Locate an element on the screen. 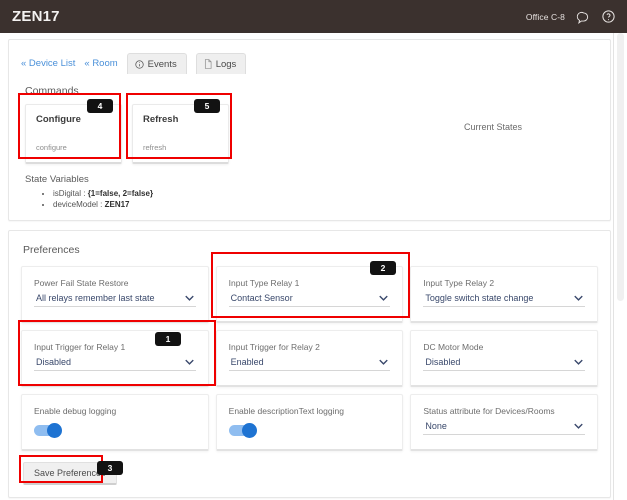 The image size is (627, 500). pref-label: Status attribute for Devices/Rooms is located at coordinates (489, 411).